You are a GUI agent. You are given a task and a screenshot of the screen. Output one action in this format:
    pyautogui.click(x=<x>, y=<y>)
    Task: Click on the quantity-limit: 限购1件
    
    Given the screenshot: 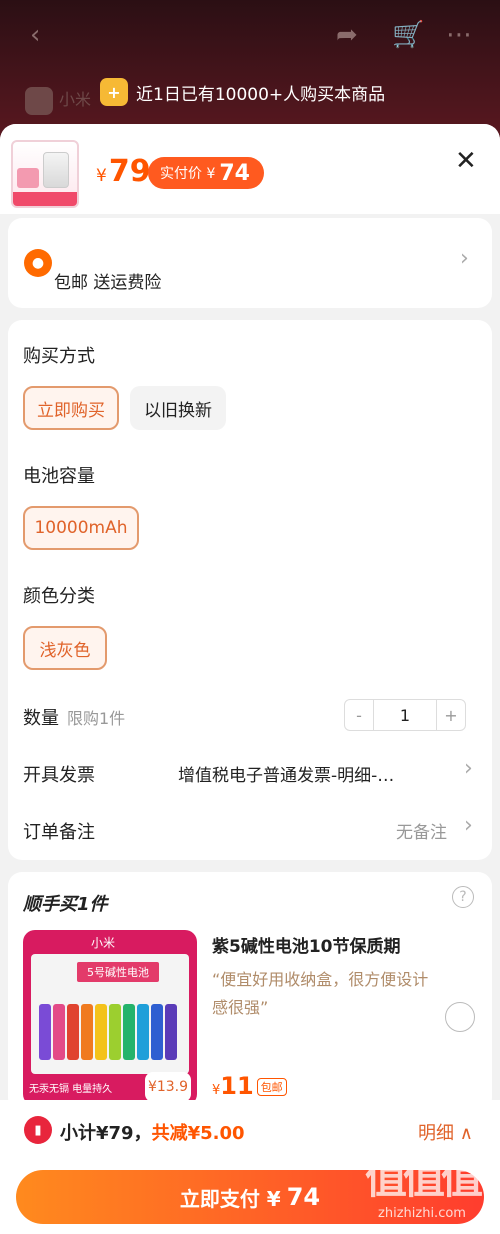 What is the action you would take?
    pyautogui.click(x=96, y=718)
    